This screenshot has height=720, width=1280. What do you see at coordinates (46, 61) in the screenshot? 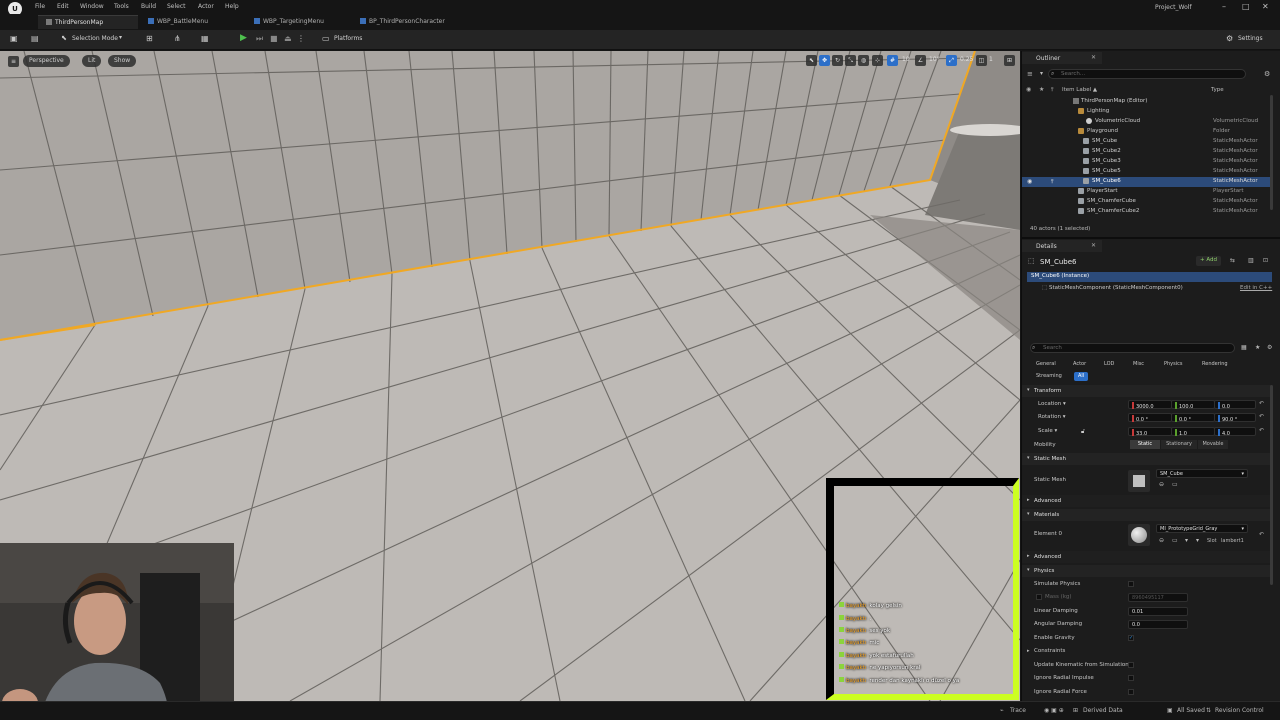
I see `perspective-button: Perspective` at bounding box center [46, 61].